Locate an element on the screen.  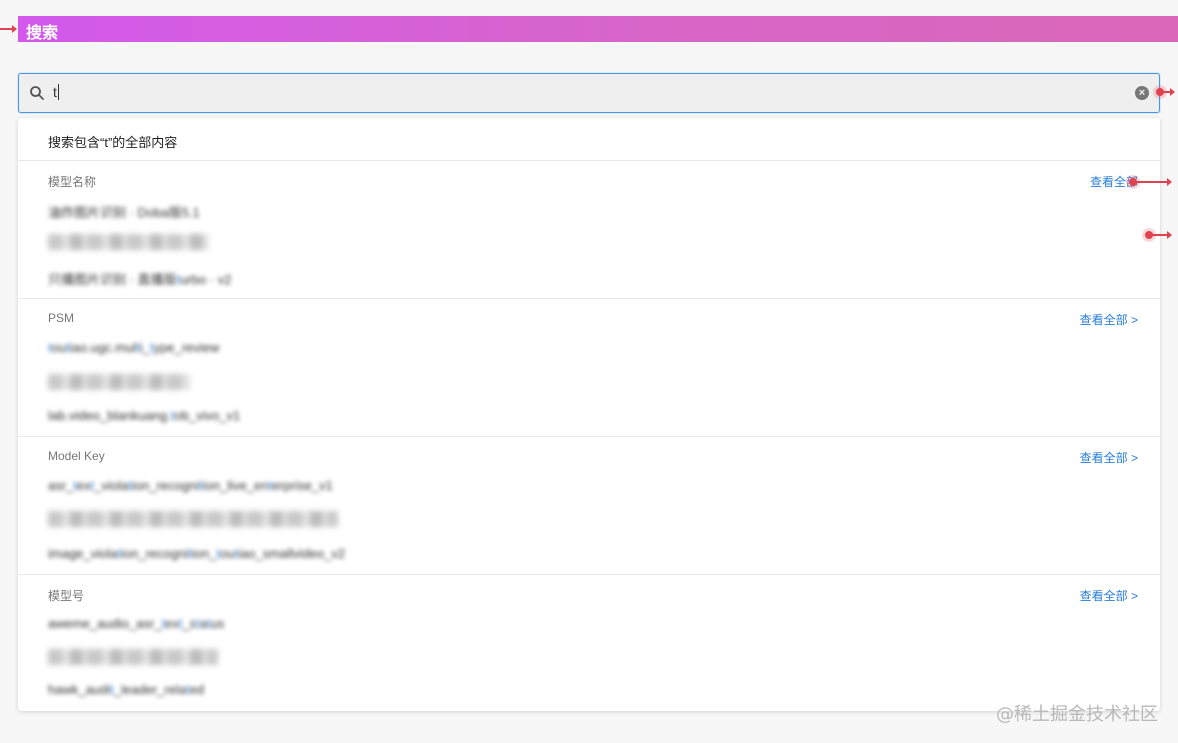
list-item: lab.video_blankuang.tob_vivo_v1 is located at coordinates (144, 415).